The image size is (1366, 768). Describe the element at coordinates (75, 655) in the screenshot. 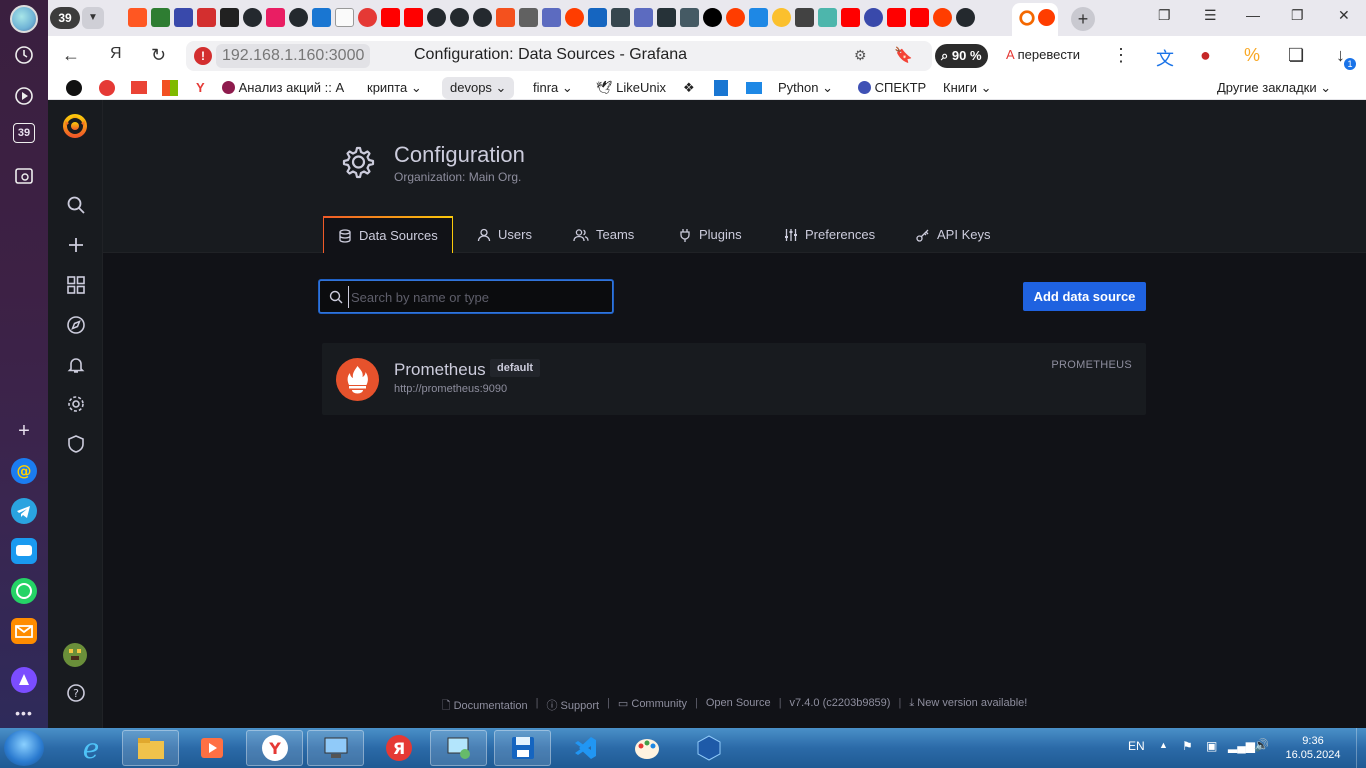

I see `avatar` at that location.